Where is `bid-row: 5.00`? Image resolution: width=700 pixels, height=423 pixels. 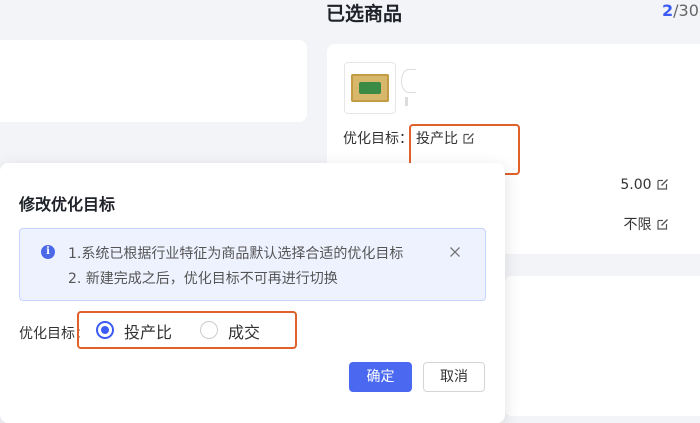
bid-row: 5.00 is located at coordinates (645, 185).